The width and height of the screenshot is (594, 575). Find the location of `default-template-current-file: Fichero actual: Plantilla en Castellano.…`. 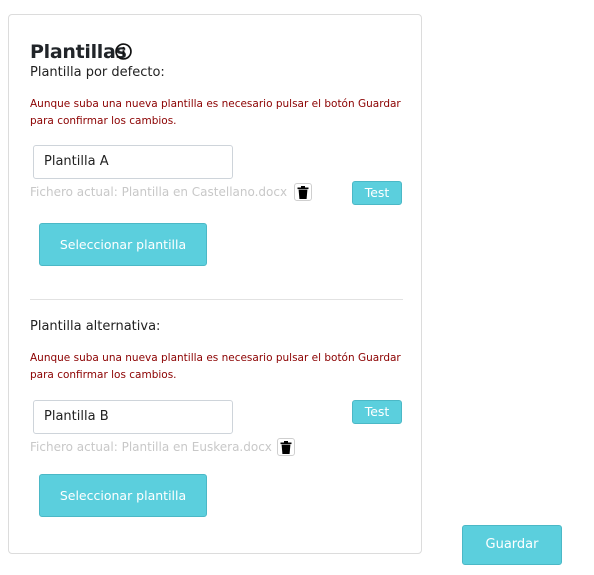

default-template-current-file: Fichero actual: Plantilla en Castellano.… is located at coordinates (159, 192).